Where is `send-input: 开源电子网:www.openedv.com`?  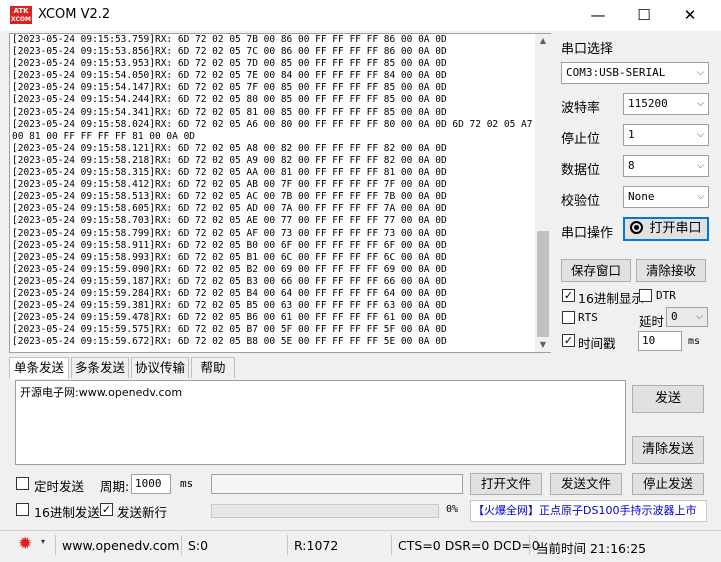
send-input: 开源电子网:www.openedv.com is located at coordinates (320, 422).